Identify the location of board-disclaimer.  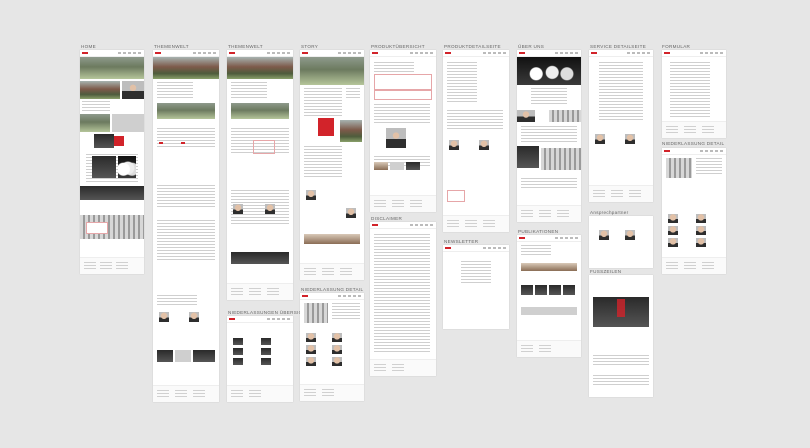
(403, 299).